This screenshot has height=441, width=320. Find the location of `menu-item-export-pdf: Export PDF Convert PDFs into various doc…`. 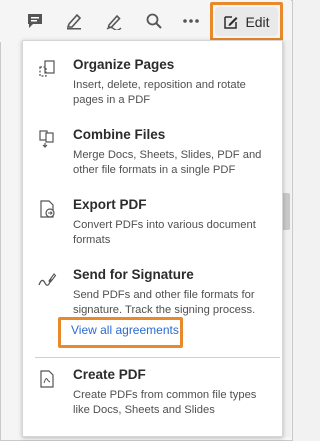

menu-item-export-pdf: Export PDF Convert PDFs into various doc… is located at coordinates (152, 221).